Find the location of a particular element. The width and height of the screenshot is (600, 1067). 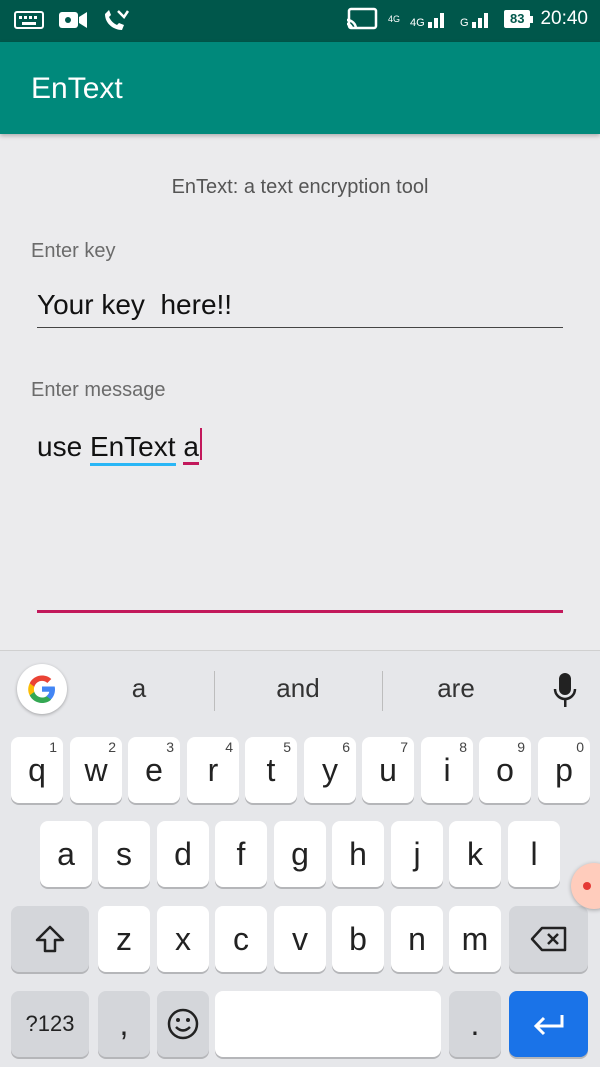

cast-icon is located at coordinates (362, 18).